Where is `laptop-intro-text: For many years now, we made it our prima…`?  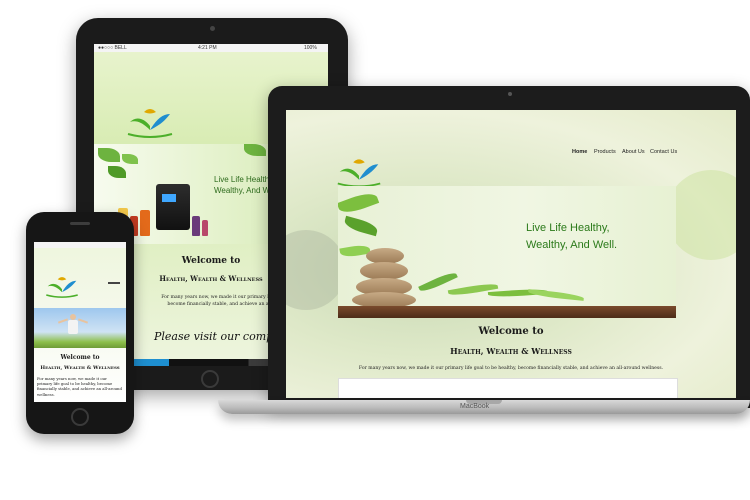
laptop-intro-text: For many years now, we made it our prima… is located at coordinates (511, 368).